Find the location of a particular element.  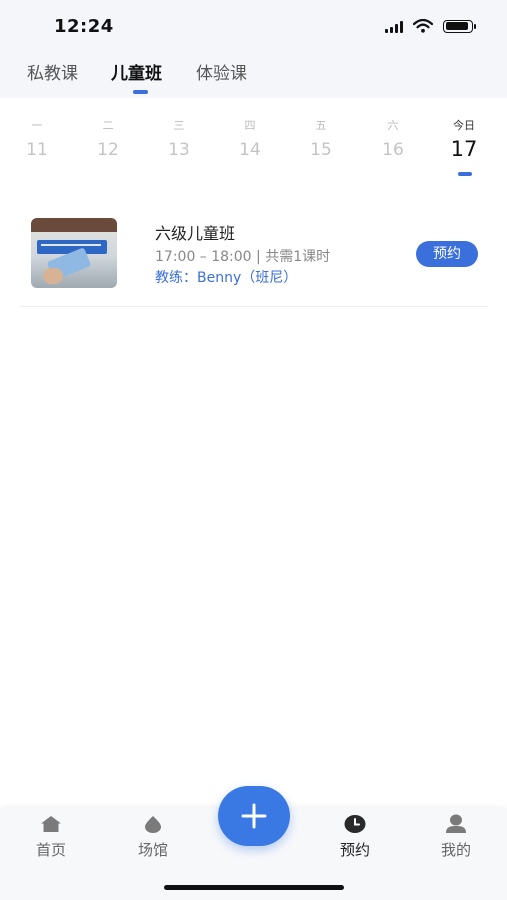

battery-icon is located at coordinates (459, 26).